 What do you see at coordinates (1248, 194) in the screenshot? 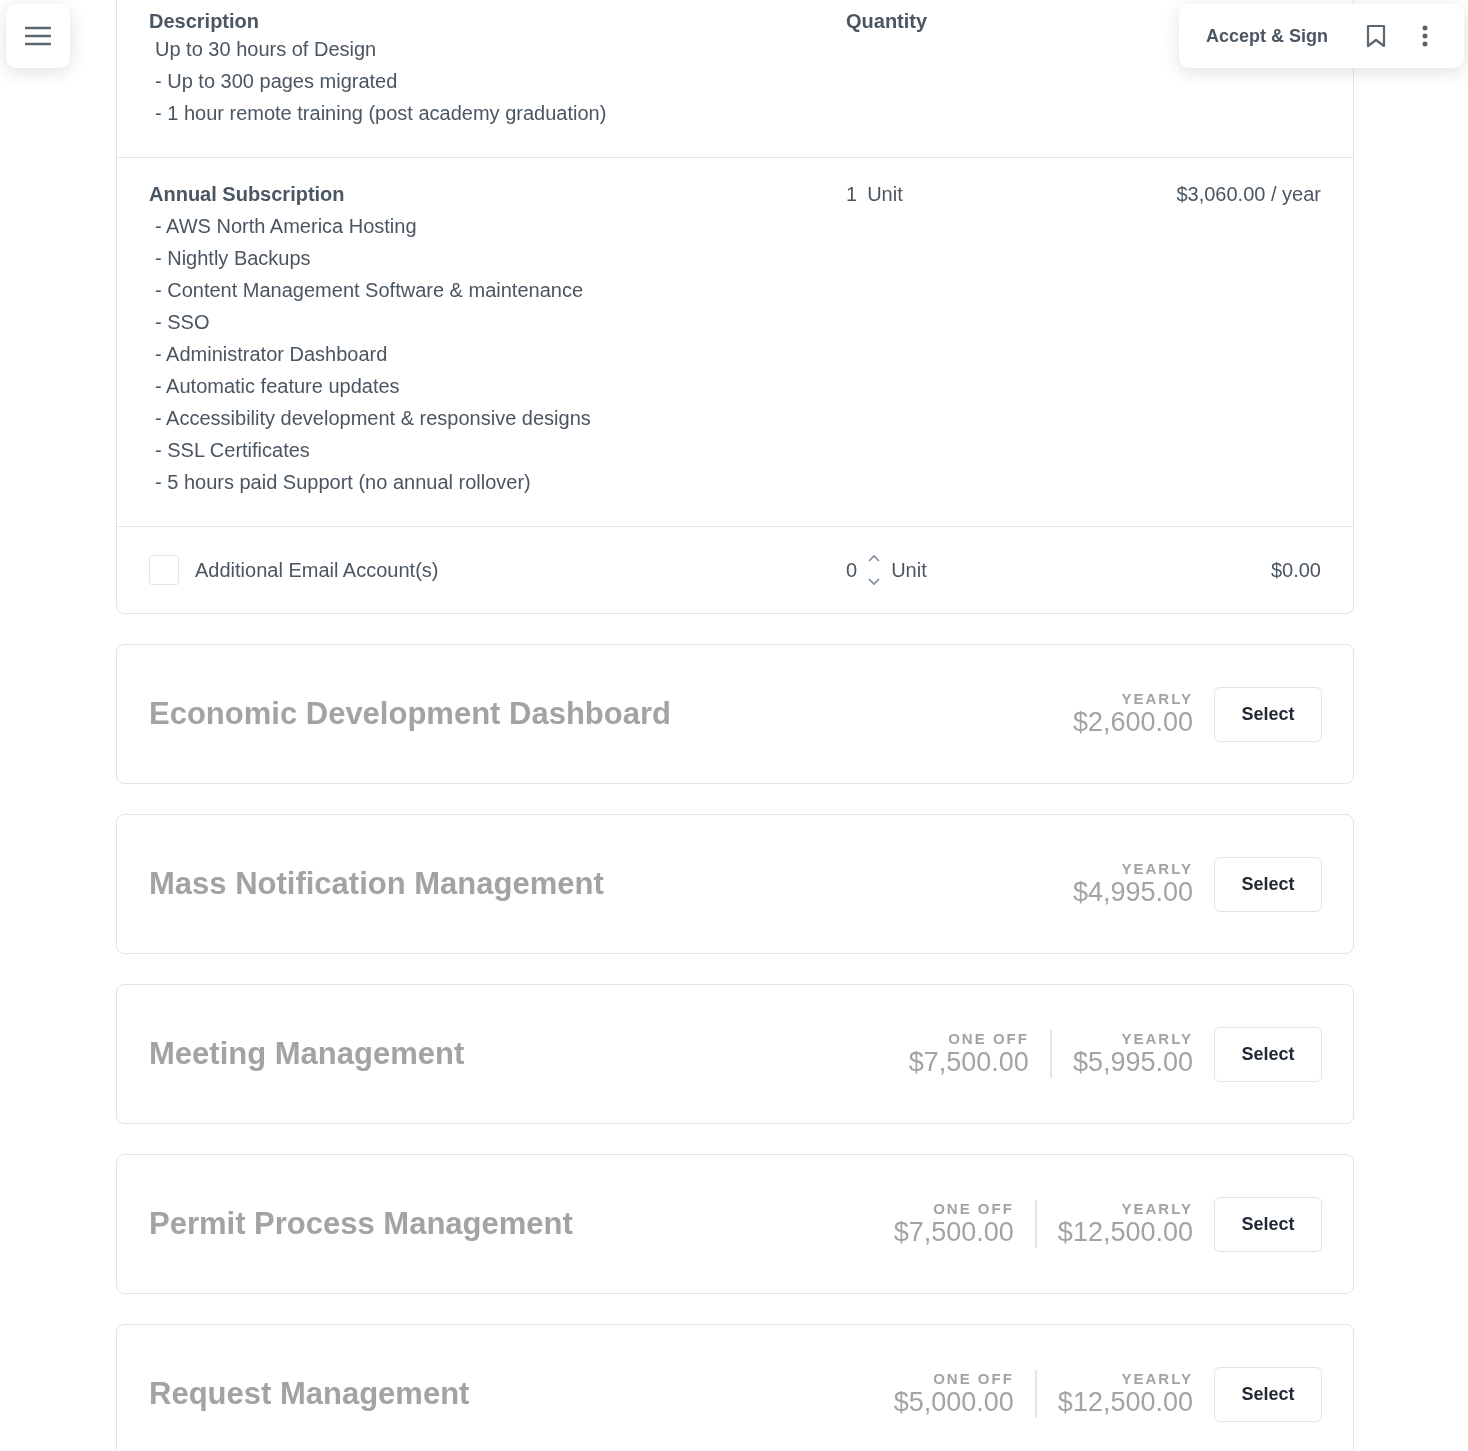
I see `item-price: $3,060.00 / year` at bounding box center [1248, 194].